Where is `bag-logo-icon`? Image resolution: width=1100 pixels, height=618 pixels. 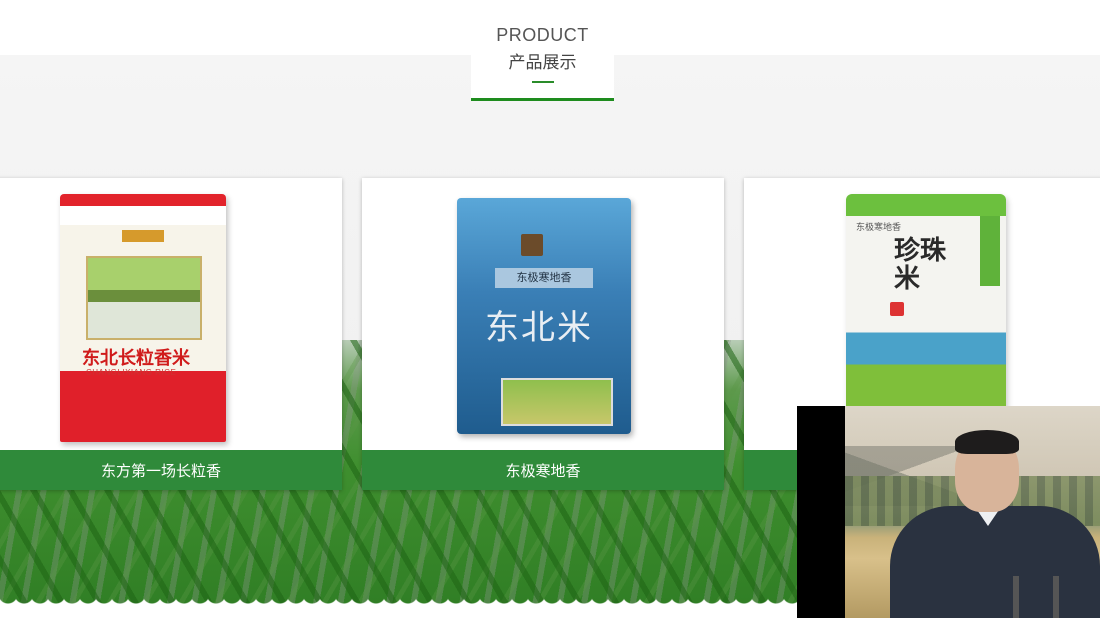 bag-logo-icon is located at coordinates (532, 245).